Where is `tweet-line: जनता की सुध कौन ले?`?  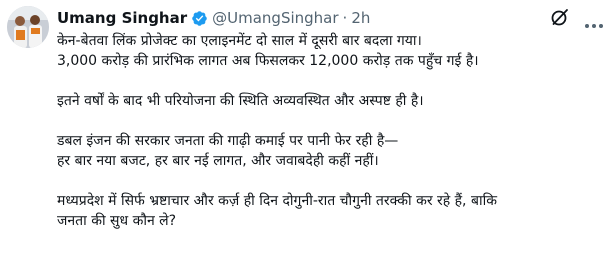 tweet-line: जनता की सुध कौन ले? is located at coordinates (117, 221).